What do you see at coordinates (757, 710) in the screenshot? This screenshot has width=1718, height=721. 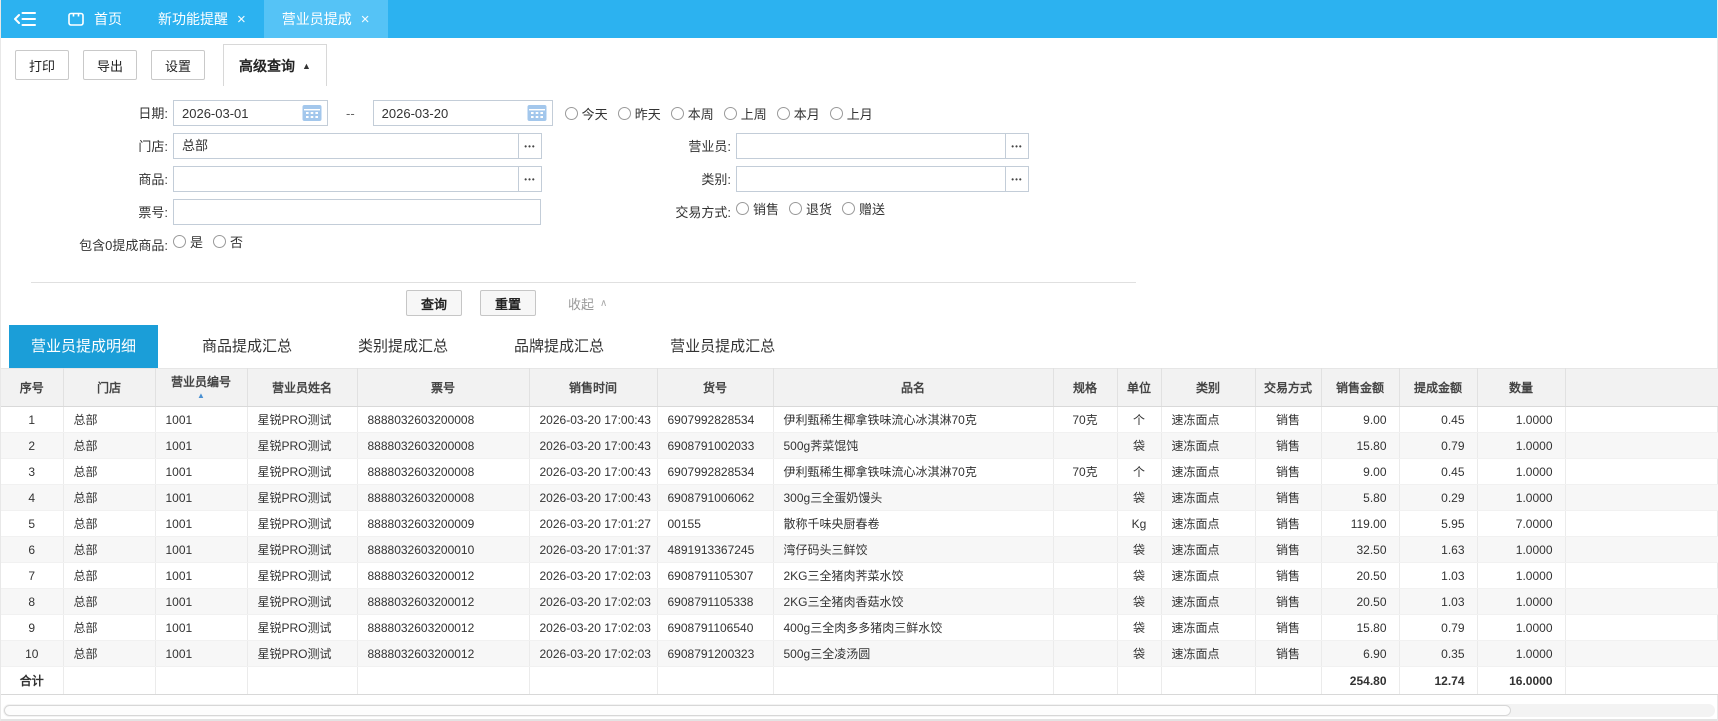 I see `scrollbar-thumb` at bounding box center [757, 710].